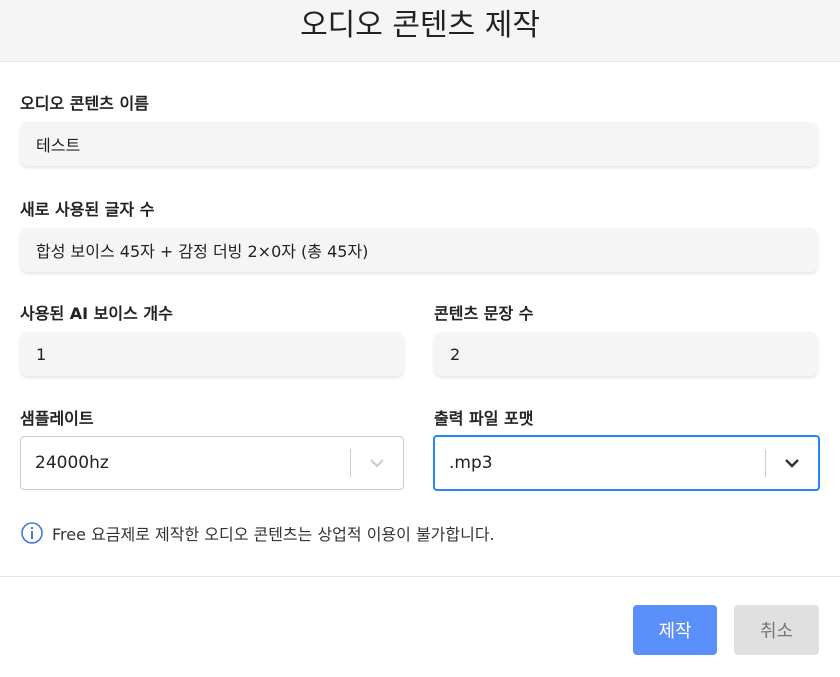 The width and height of the screenshot is (840, 677). Describe the element at coordinates (626, 354) in the screenshot. I see `sentence-count-field: 2` at that location.